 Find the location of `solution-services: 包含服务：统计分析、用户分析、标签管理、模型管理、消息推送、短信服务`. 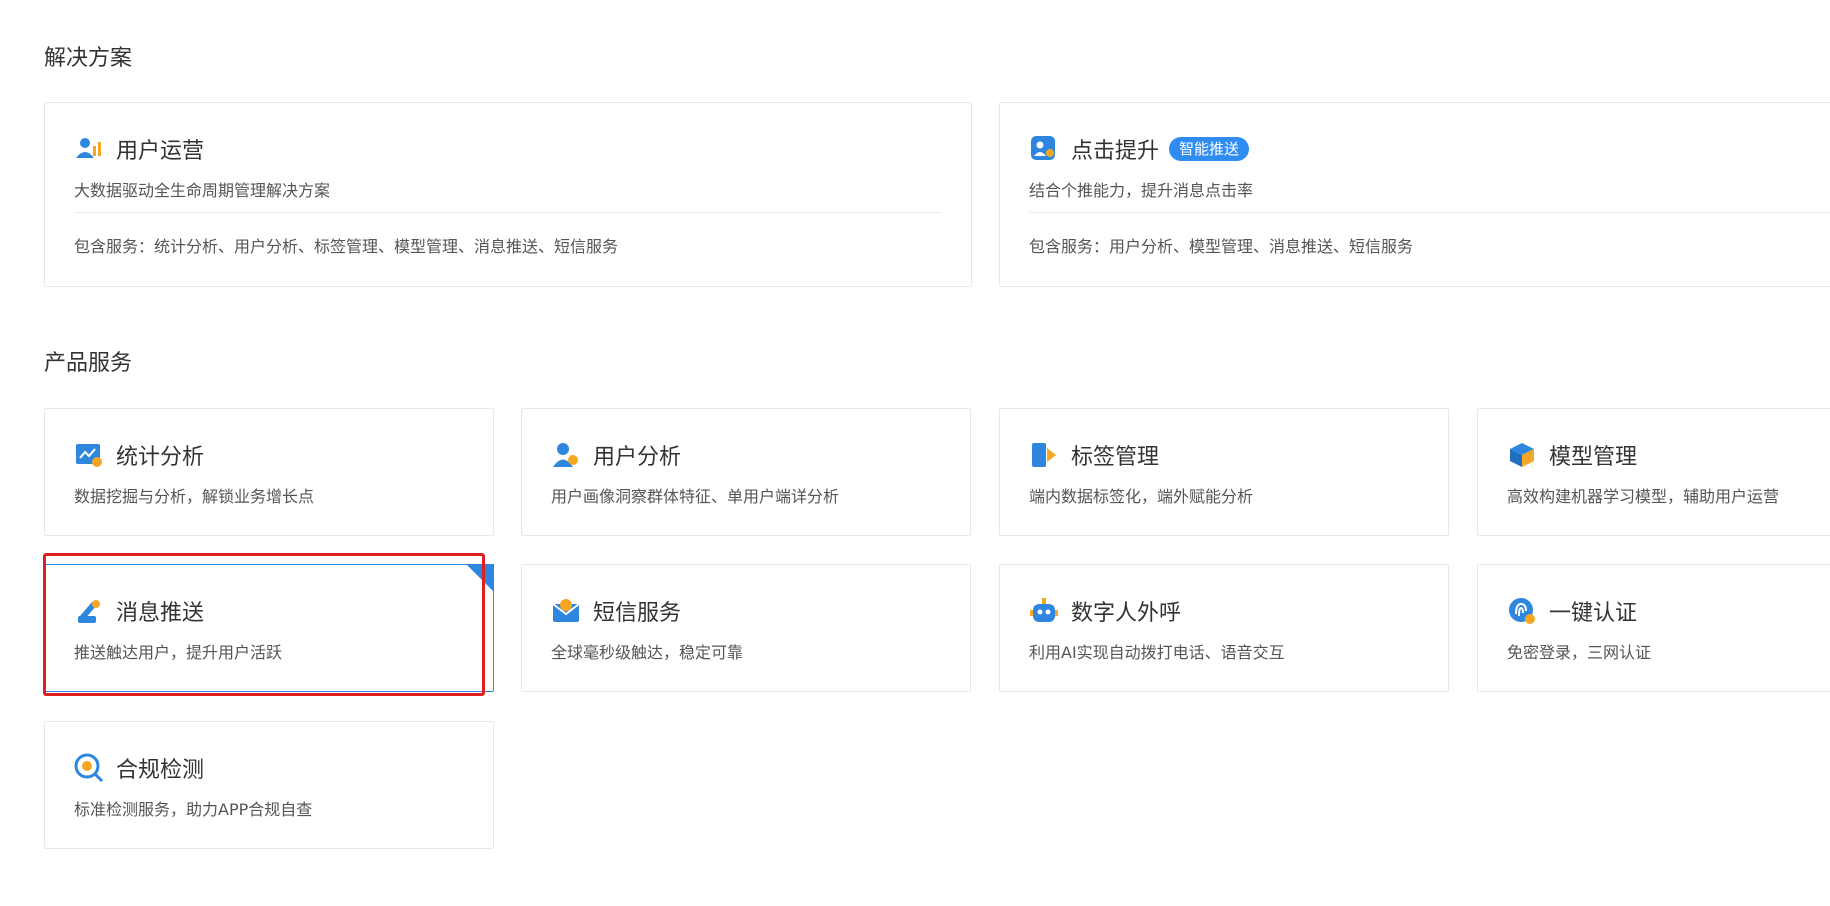

solution-services: 包含服务：统计分析、用户分析、标签管理、模型管理、消息推送、短信服务 is located at coordinates (346, 246).